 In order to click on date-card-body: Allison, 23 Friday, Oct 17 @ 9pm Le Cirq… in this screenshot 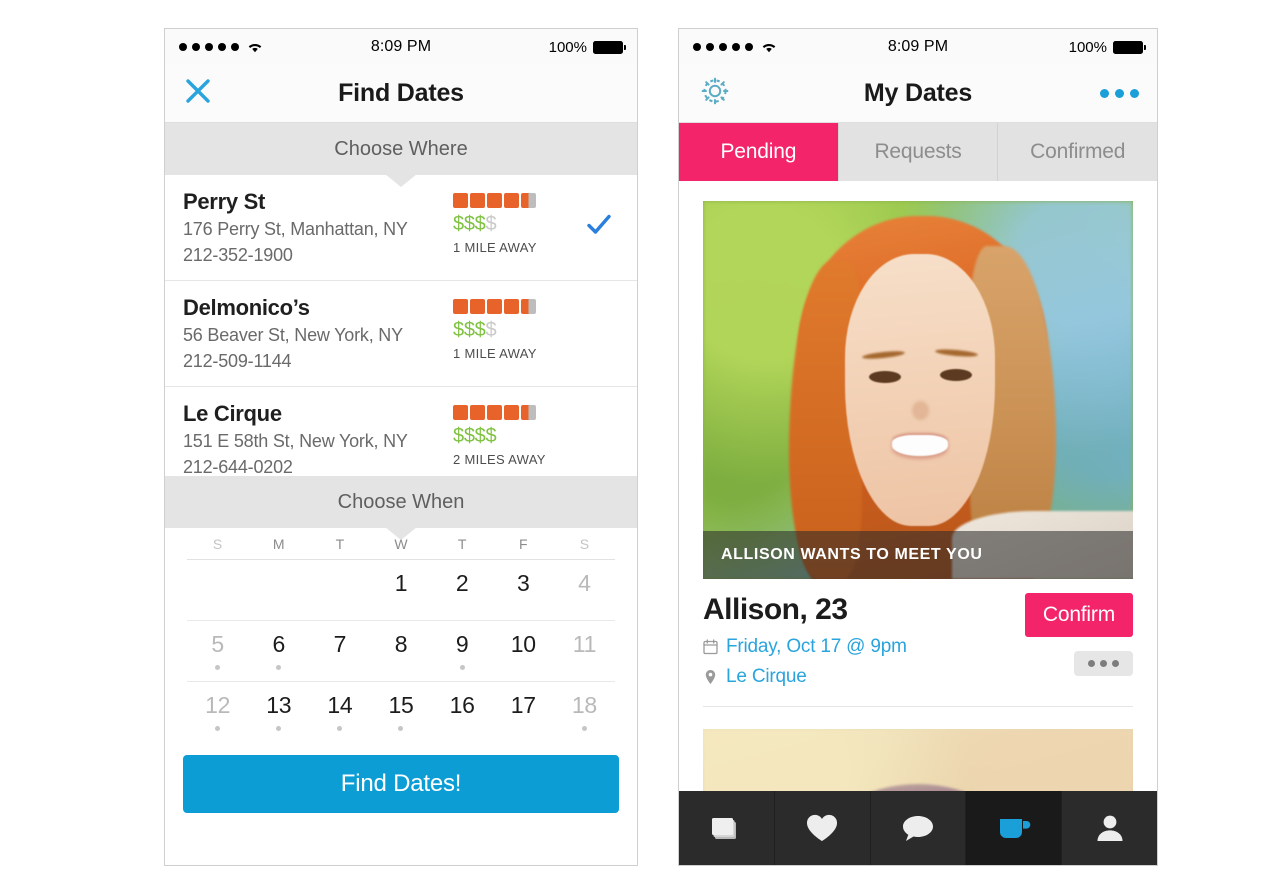, I will do `click(918, 642)`.